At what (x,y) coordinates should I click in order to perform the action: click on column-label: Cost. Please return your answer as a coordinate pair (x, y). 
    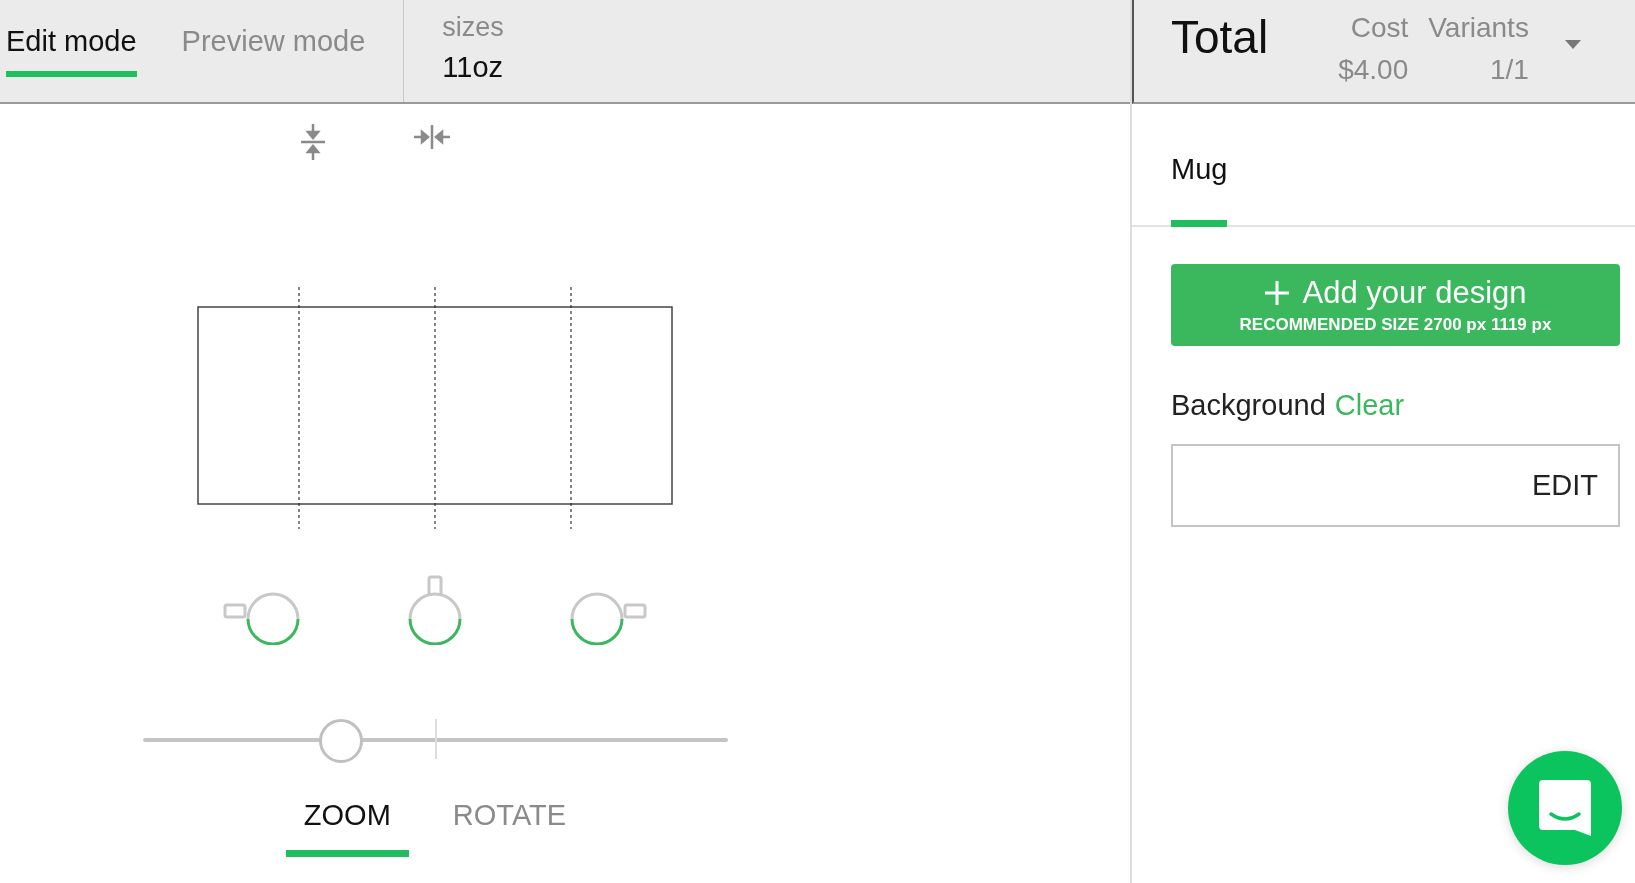
    Looking at the image, I should click on (1379, 28).